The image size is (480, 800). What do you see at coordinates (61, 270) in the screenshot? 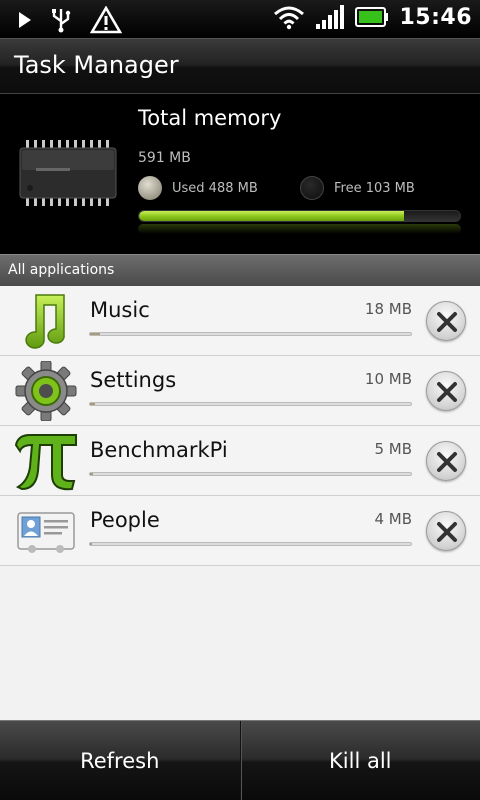
I see `section-header-label: All applications` at bounding box center [61, 270].